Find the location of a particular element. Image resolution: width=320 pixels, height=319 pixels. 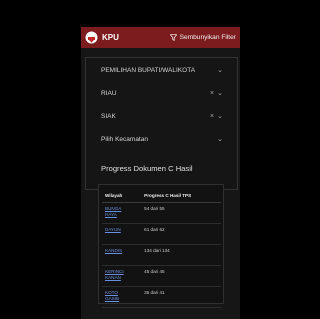

table-row: KANDIS 134 dari 134 is located at coordinates (161, 255).